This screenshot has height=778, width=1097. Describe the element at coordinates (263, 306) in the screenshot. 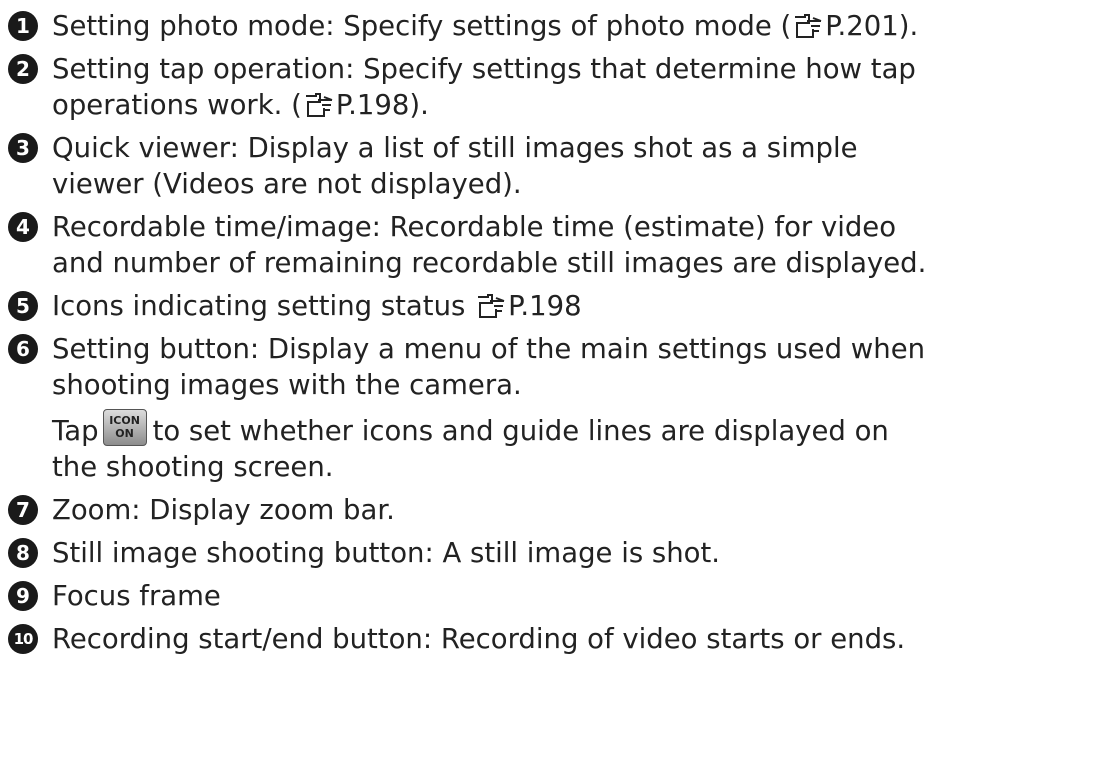

I see `item-text: Icons indicating setting status` at that location.